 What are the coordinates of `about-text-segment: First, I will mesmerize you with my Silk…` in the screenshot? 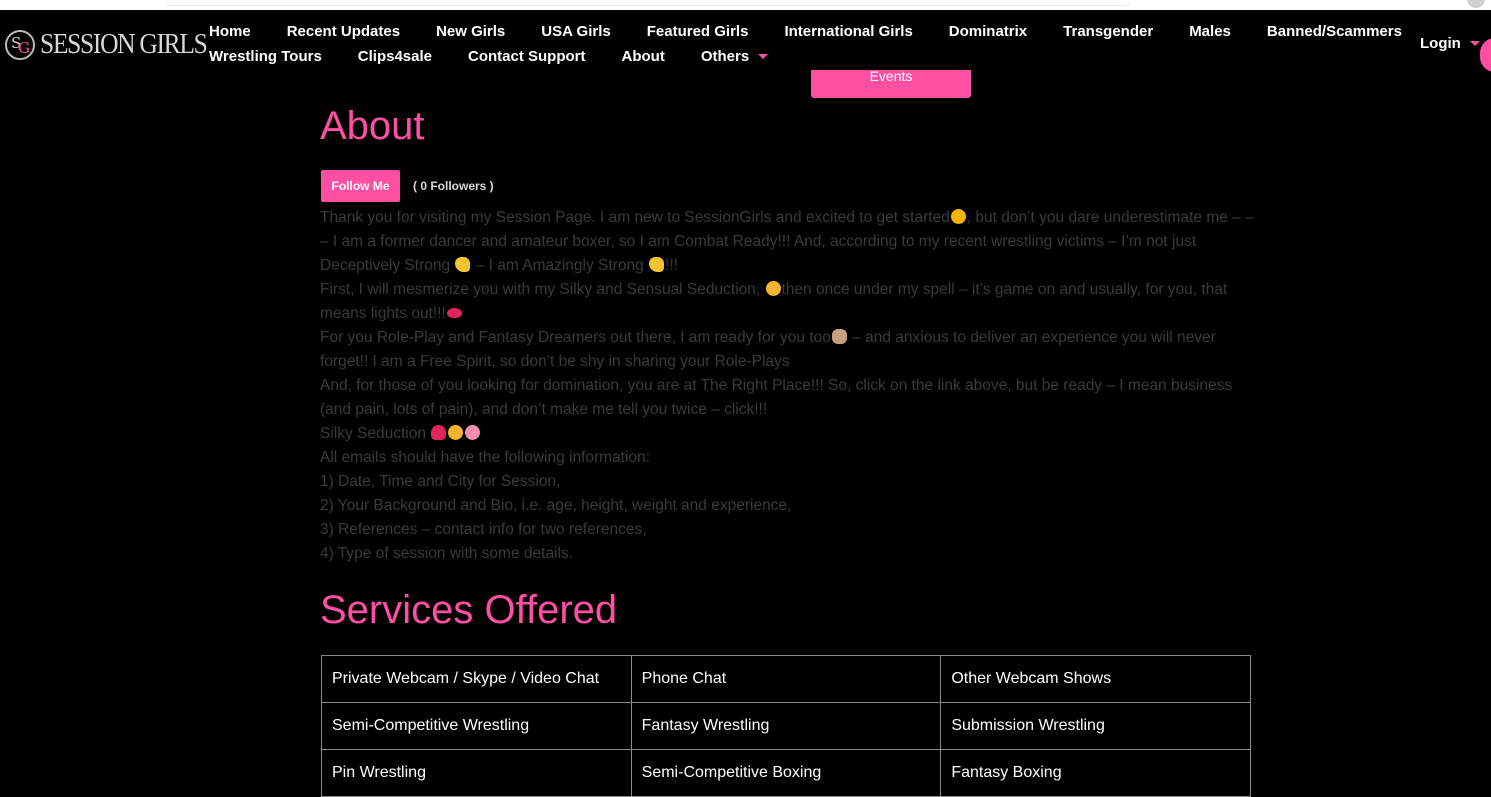 It's located at (542, 289).